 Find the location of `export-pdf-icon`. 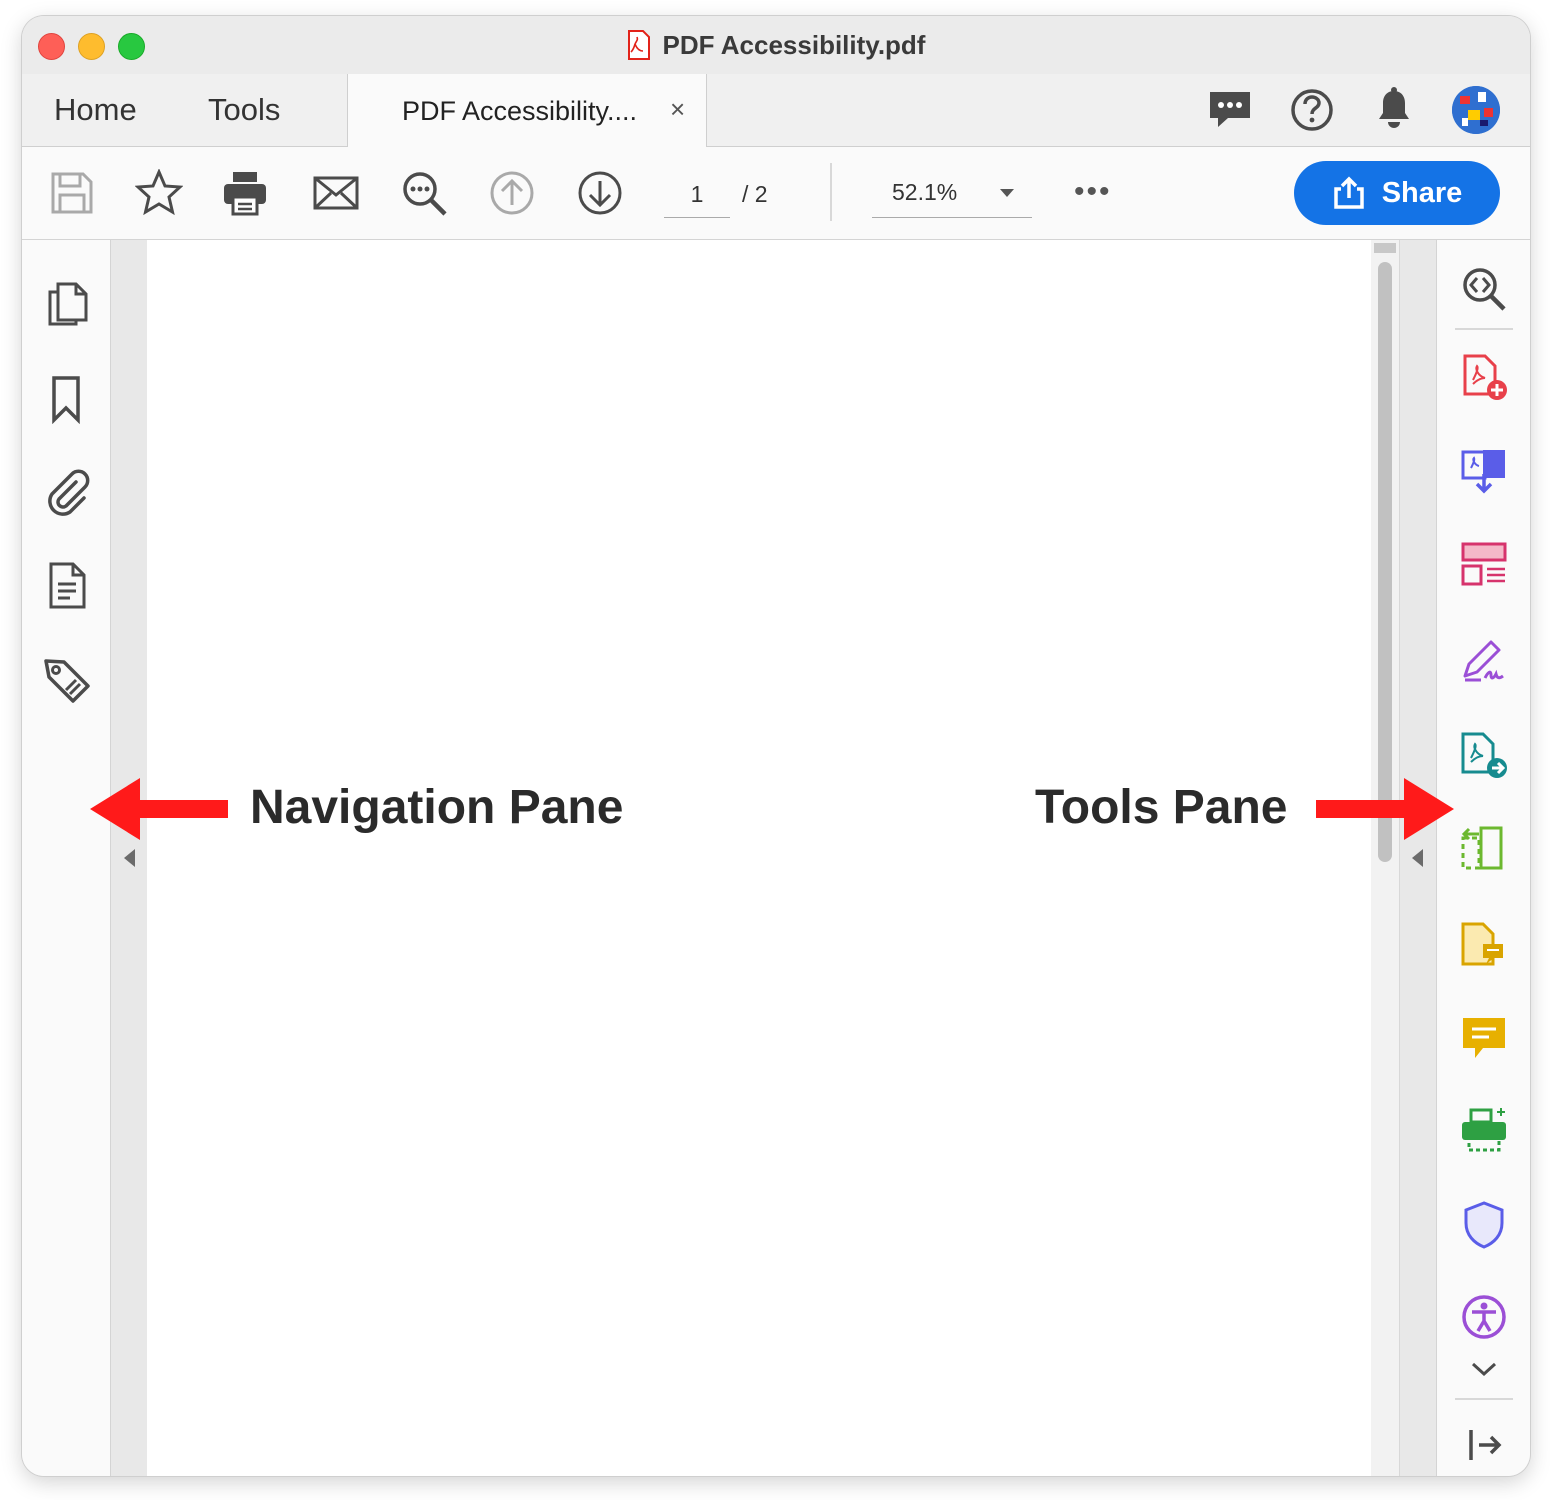

export-pdf-icon is located at coordinates (1484, 755).